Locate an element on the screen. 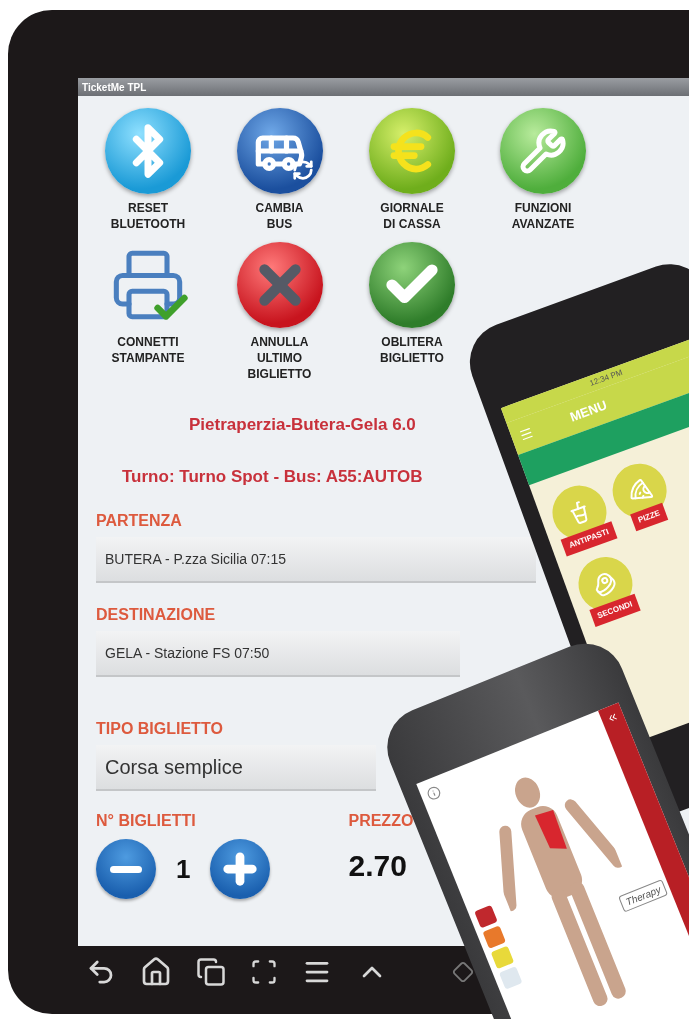  field-label: DESTINAZIONE is located at coordinates (156, 615).